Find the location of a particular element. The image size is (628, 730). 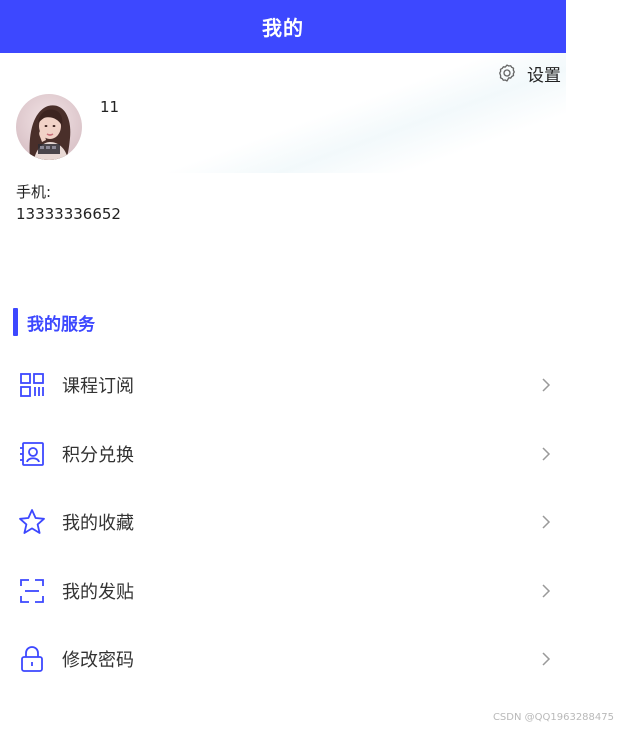

menu-item-label: 修改密码 is located at coordinates (98, 660).